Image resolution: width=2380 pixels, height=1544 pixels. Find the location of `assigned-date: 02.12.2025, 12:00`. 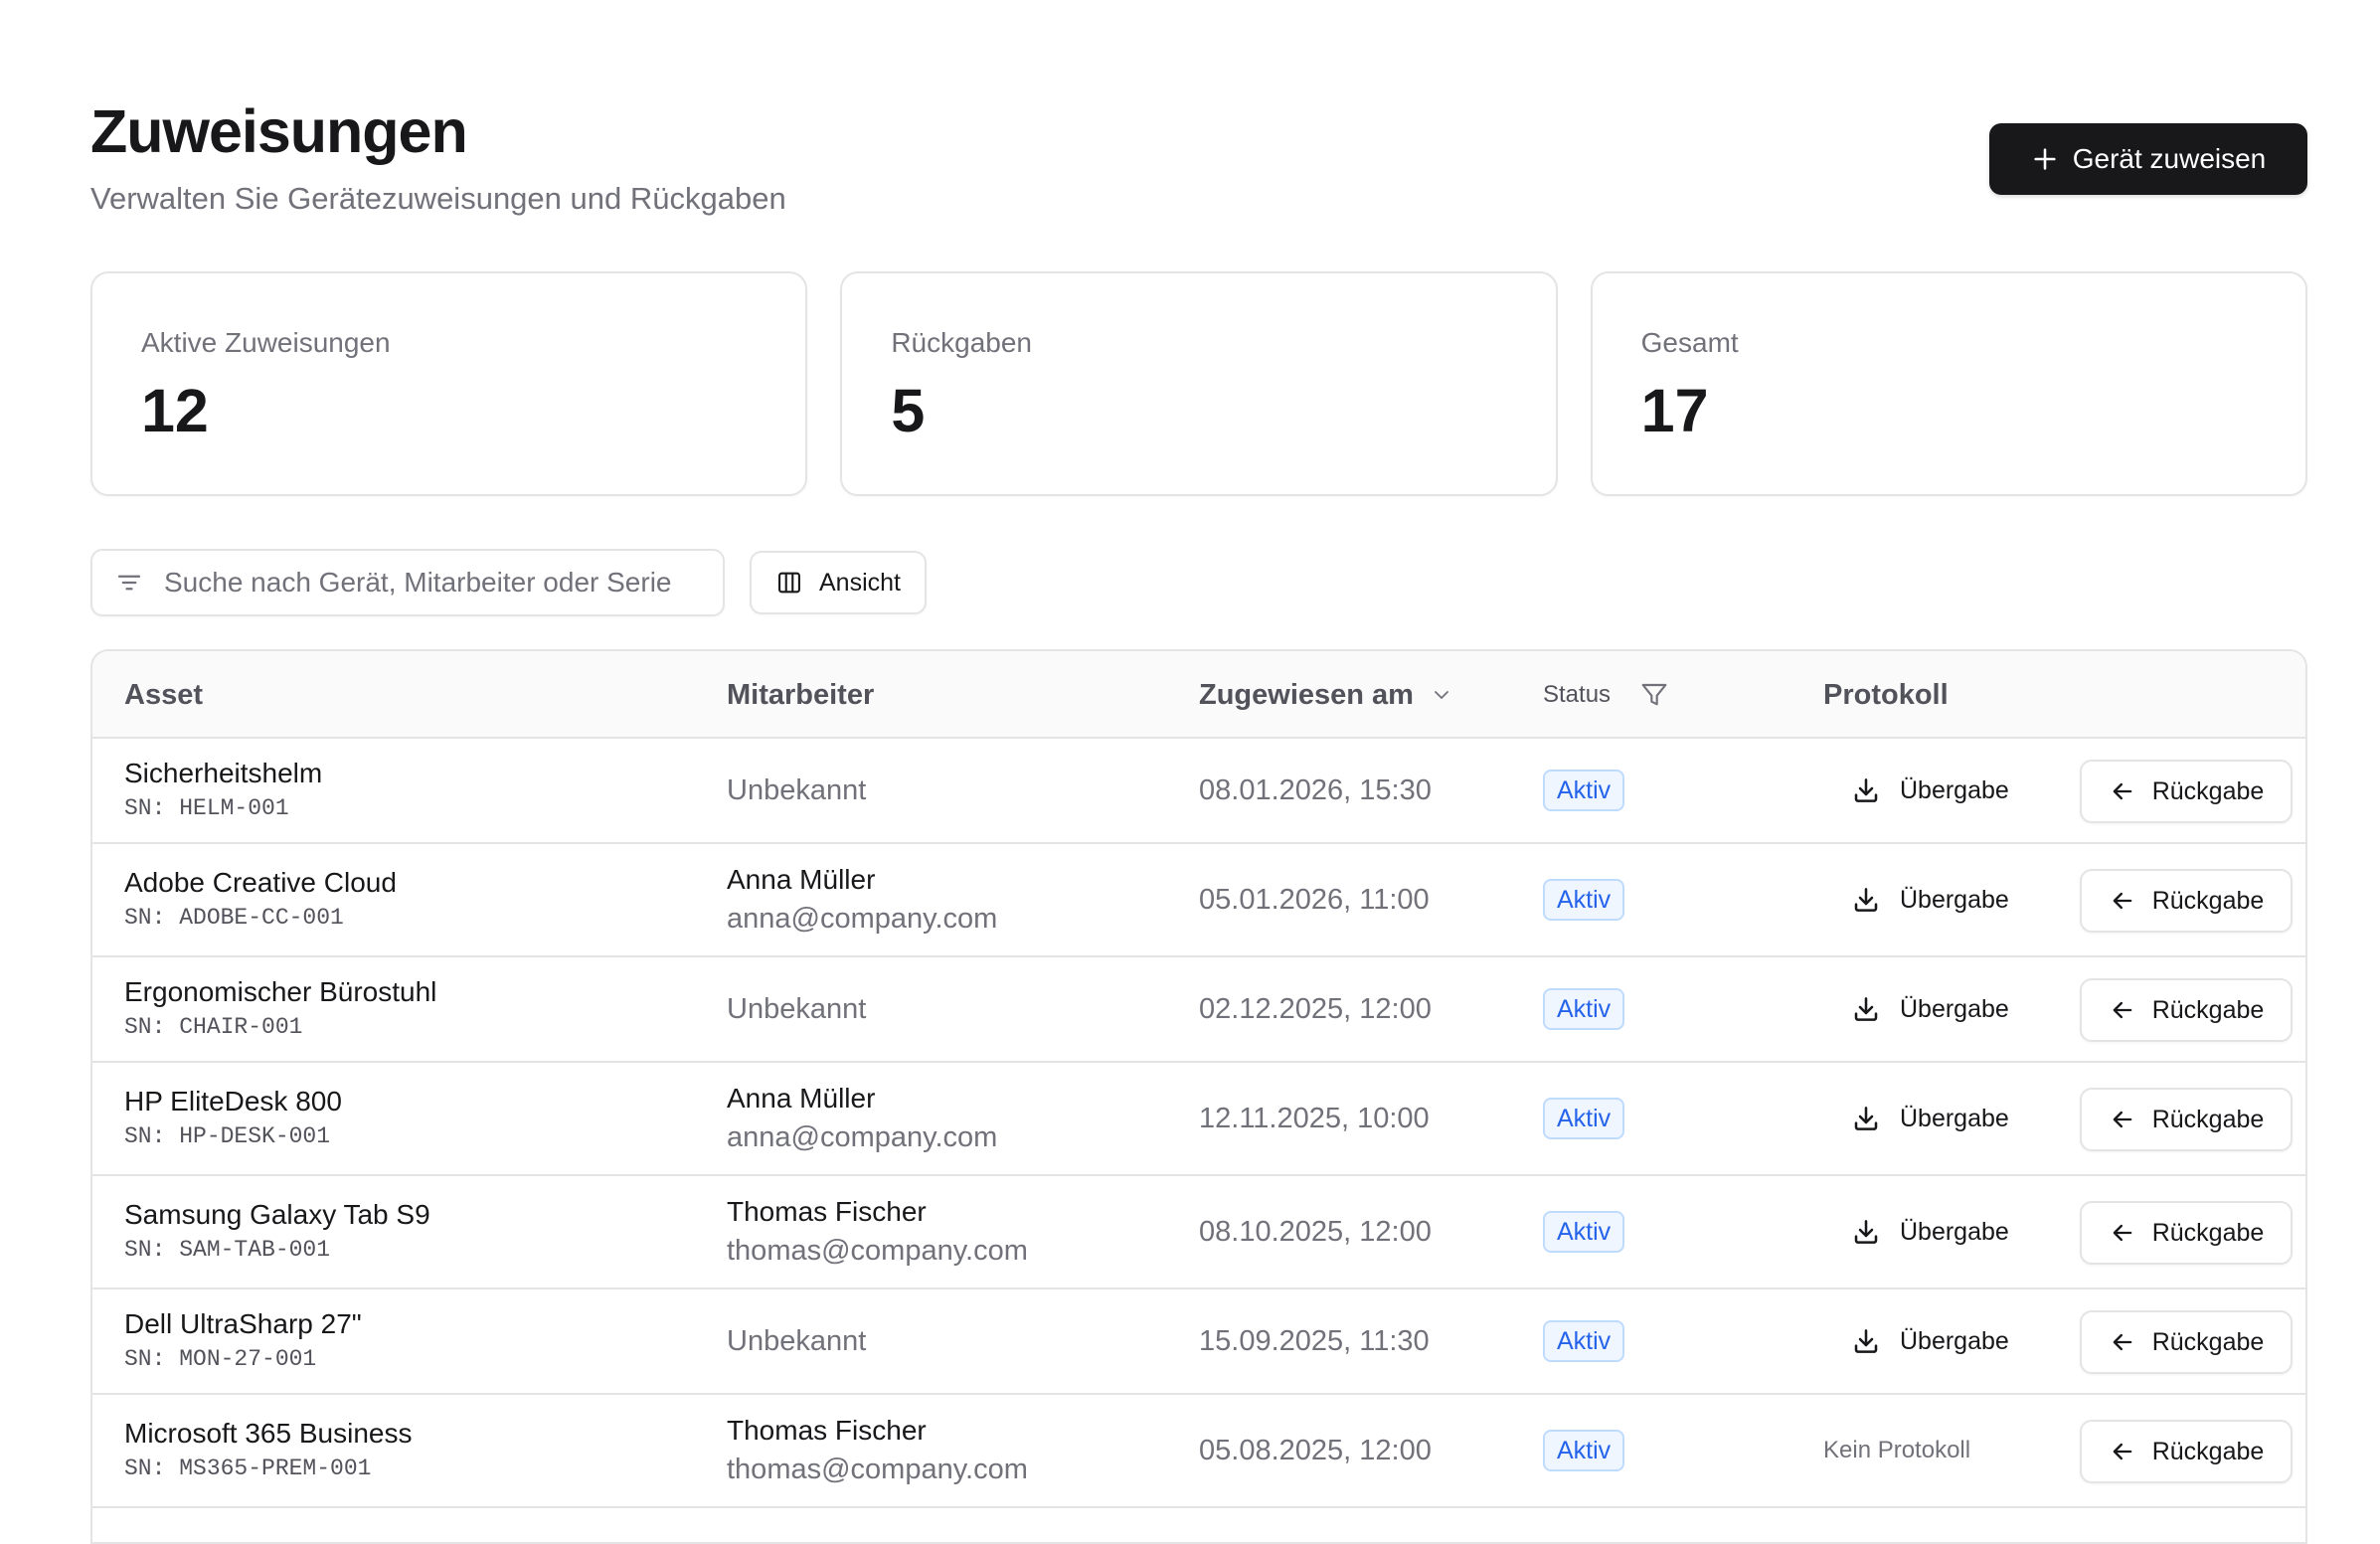

assigned-date: 02.12.2025, 12:00 is located at coordinates (1315, 1008).